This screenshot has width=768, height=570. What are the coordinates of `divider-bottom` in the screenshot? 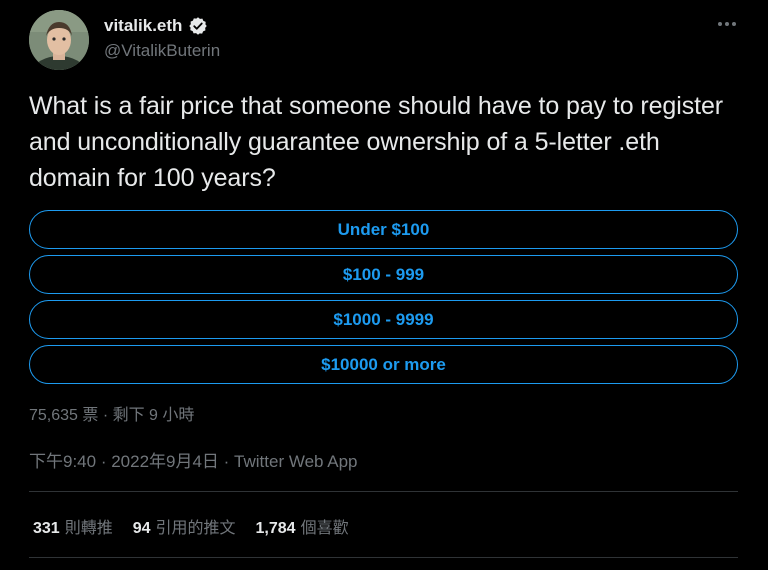 It's located at (383, 557).